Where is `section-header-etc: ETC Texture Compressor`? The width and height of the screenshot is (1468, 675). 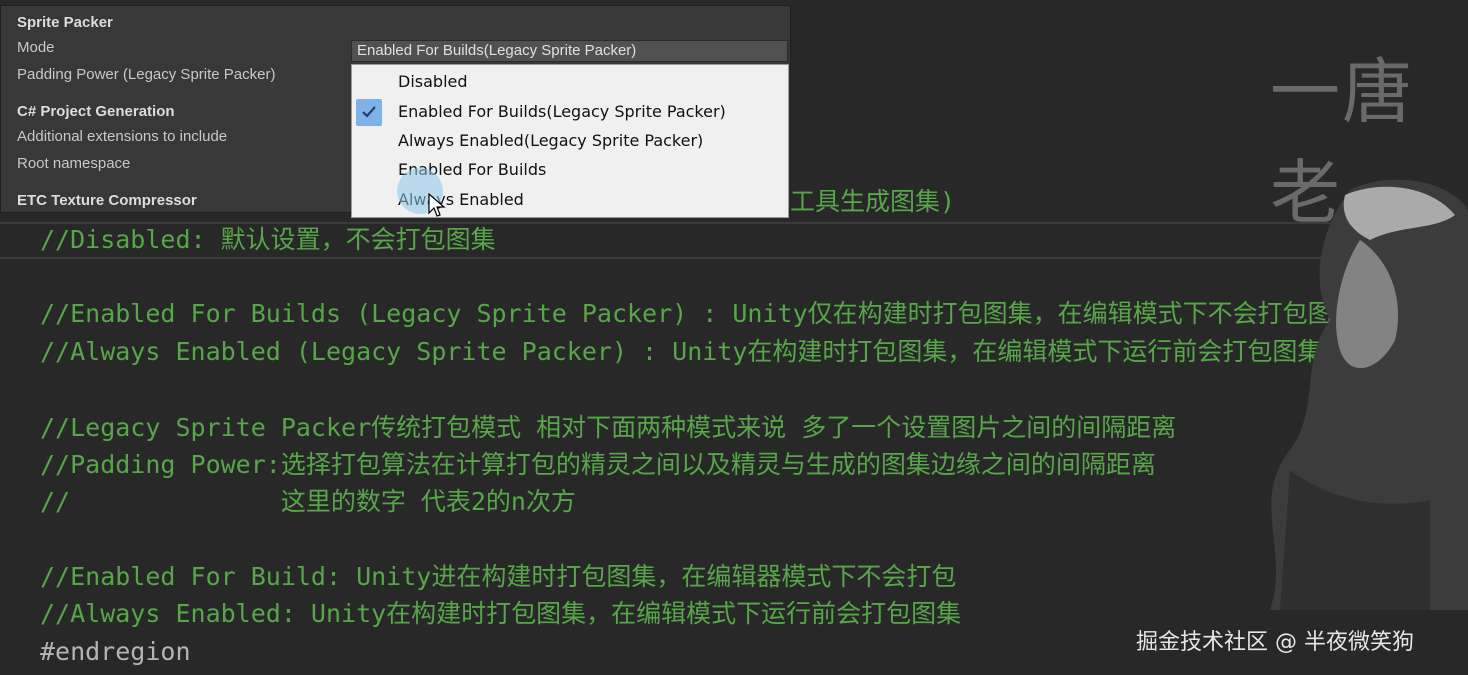
section-header-etc: ETC Texture Compressor is located at coordinates (107, 200).